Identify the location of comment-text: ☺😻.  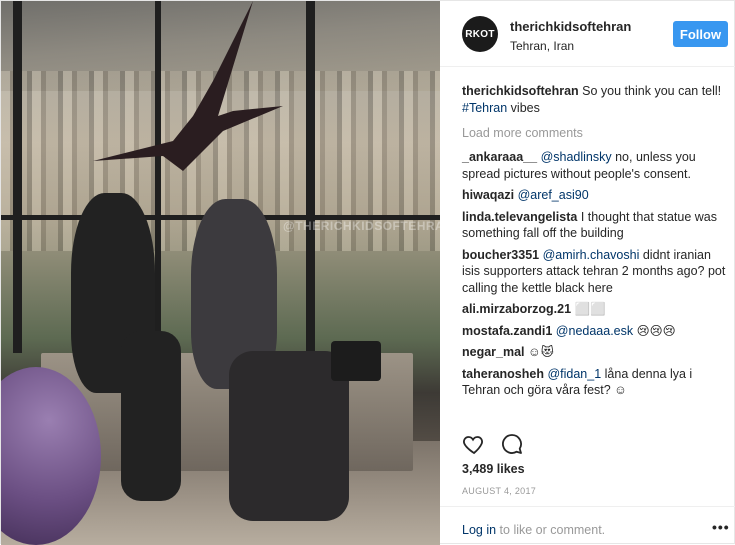
(541, 352).